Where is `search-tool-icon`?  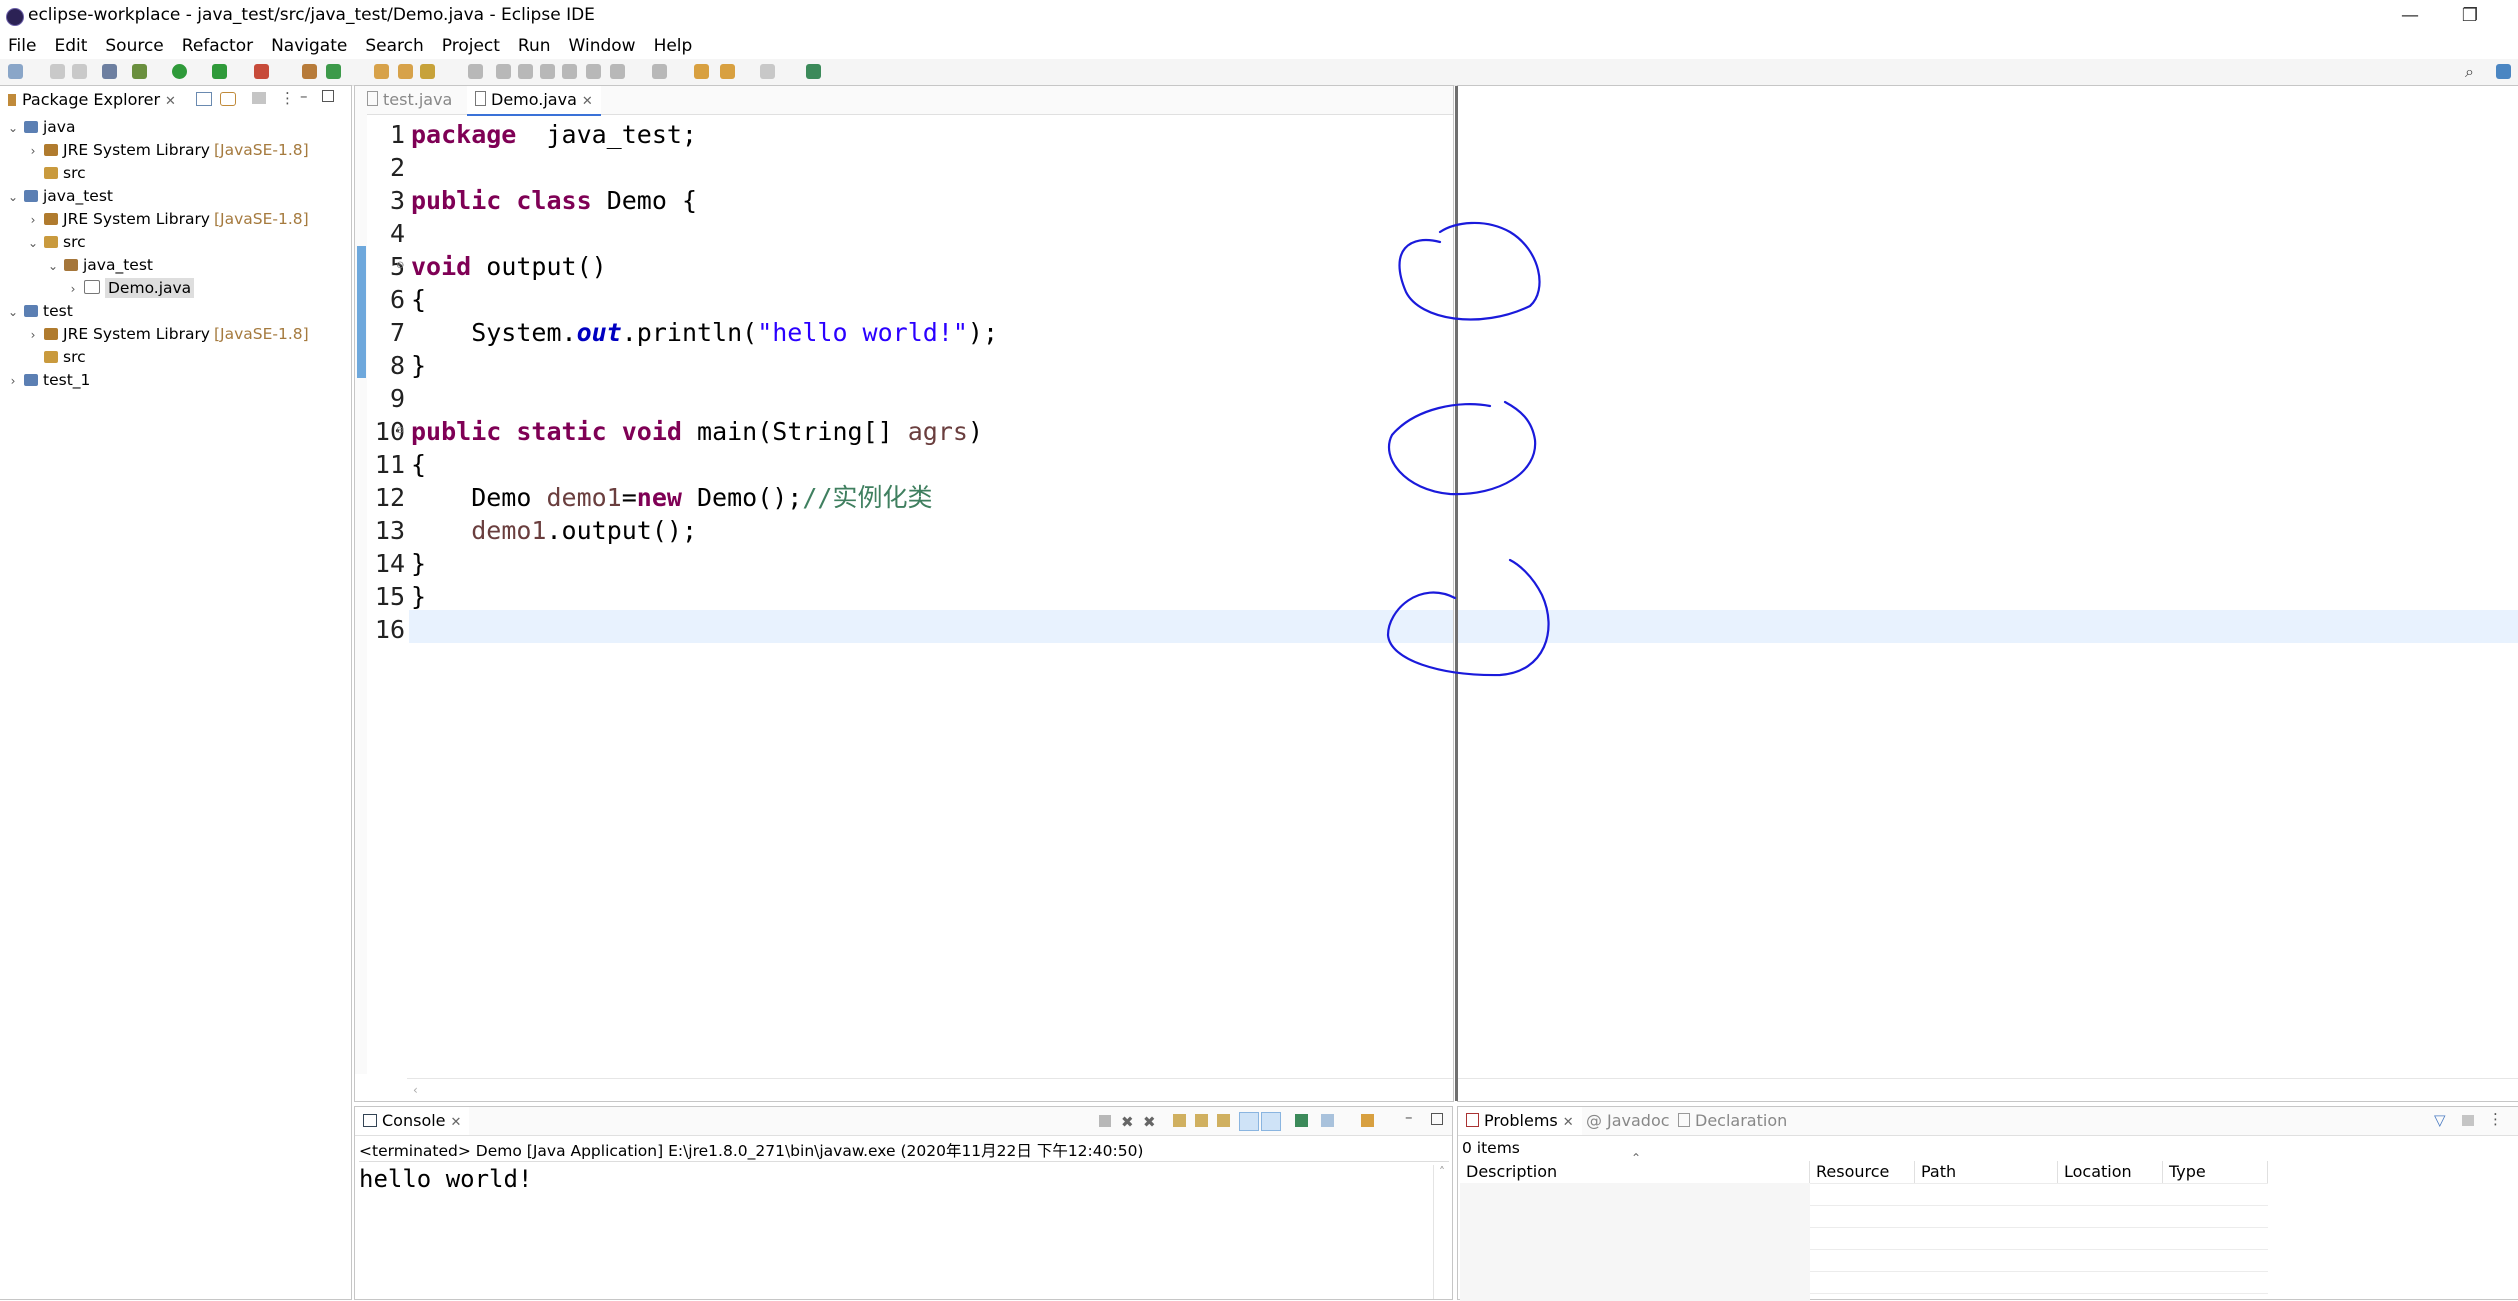
search-tool-icon is located at coordinates (427, 71).